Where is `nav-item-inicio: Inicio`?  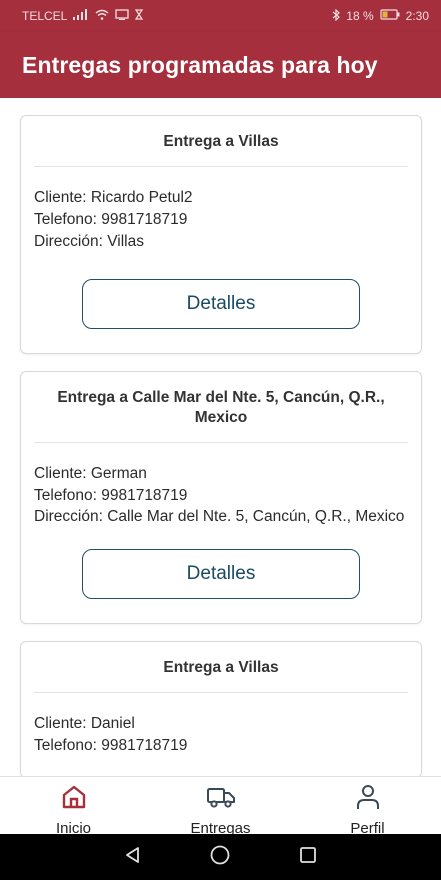 nav-item-inicio: Inicio is located at coordinates (73, 807).